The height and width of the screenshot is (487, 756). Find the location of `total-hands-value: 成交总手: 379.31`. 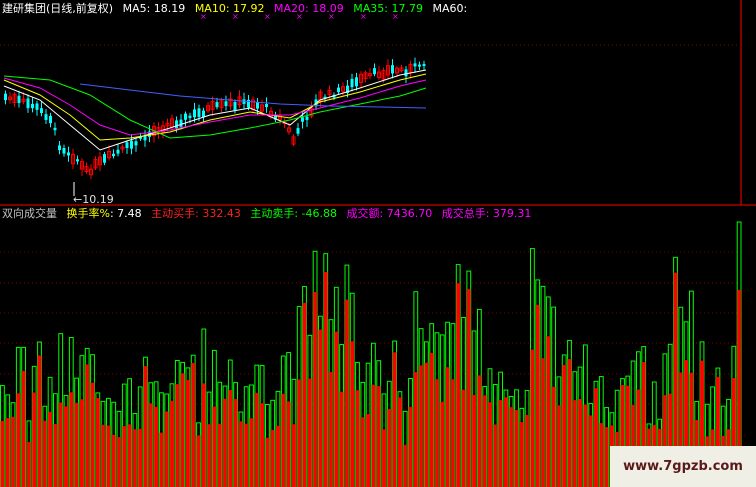

total-hands-value: 成交总手: 379.31 is located at coordinates (486, 213).